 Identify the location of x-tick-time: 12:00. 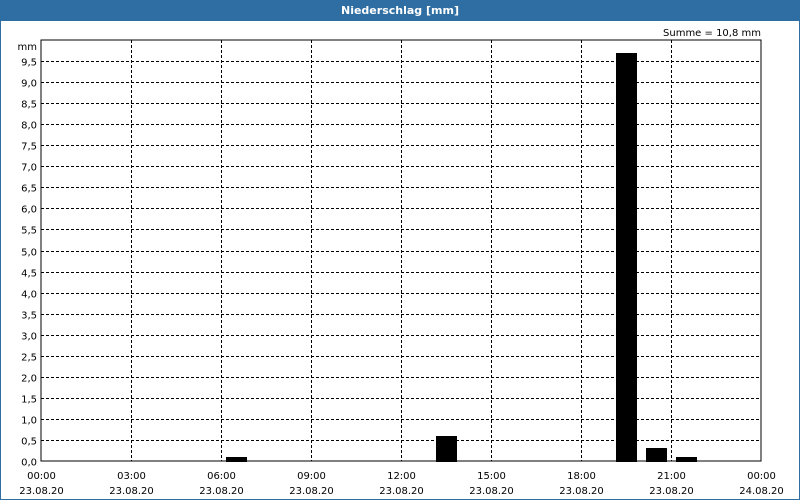
(401, 476).